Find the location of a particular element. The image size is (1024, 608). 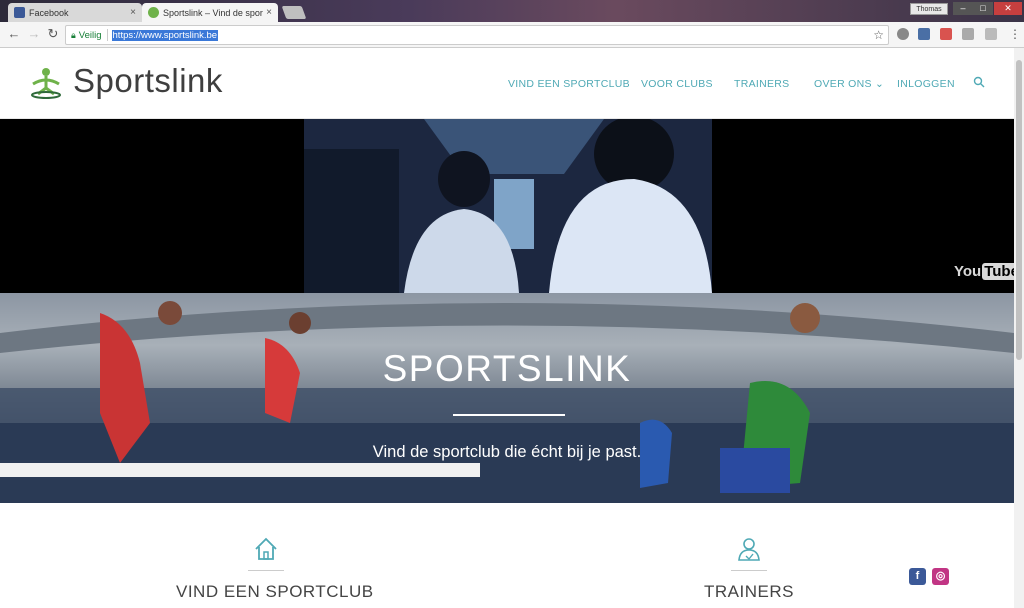

maximize-button: □ is located at coordinates (983, 8).